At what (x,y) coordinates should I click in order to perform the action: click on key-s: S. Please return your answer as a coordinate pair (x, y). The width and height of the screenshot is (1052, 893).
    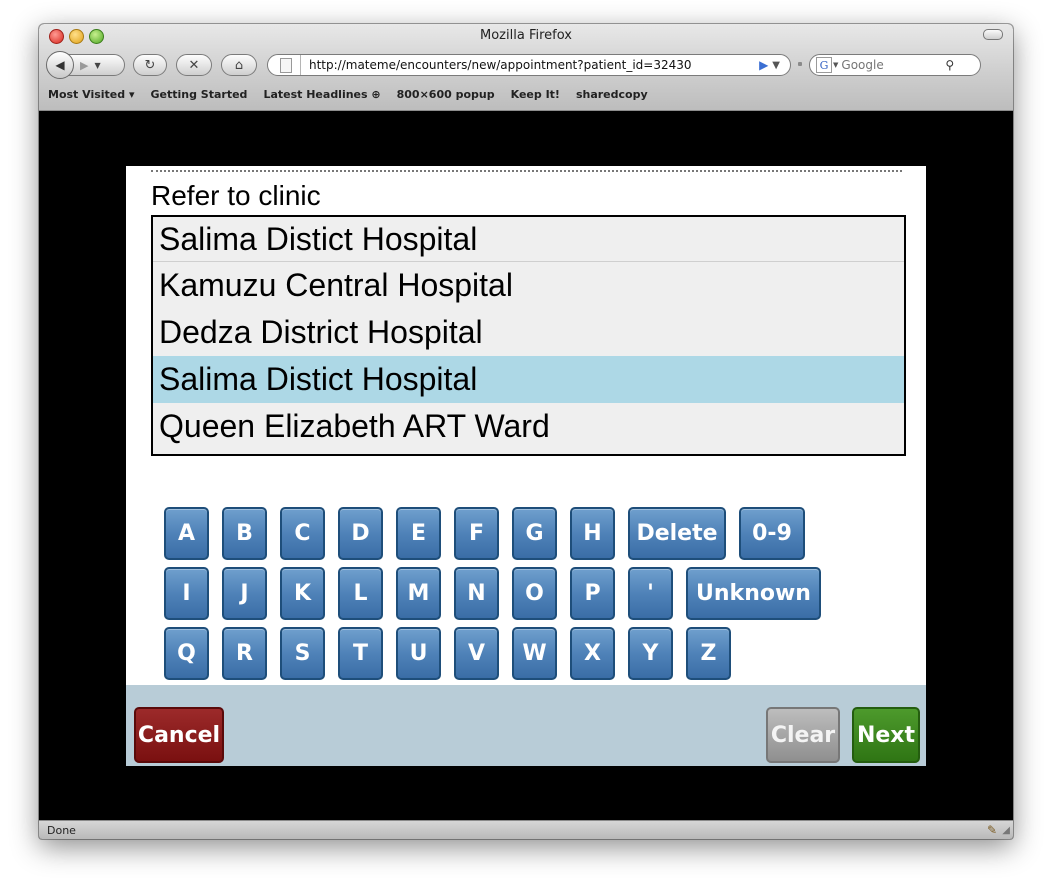
    Looking at the image, I should click on (302, 653).